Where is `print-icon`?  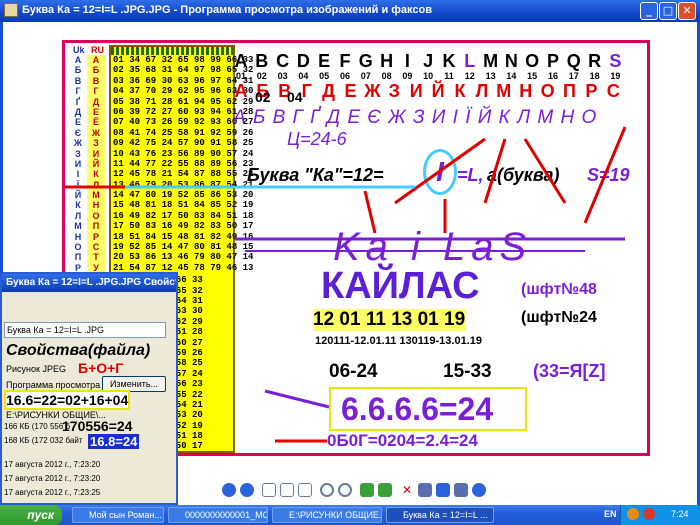 print-icon is located at coordinates (425, 490).